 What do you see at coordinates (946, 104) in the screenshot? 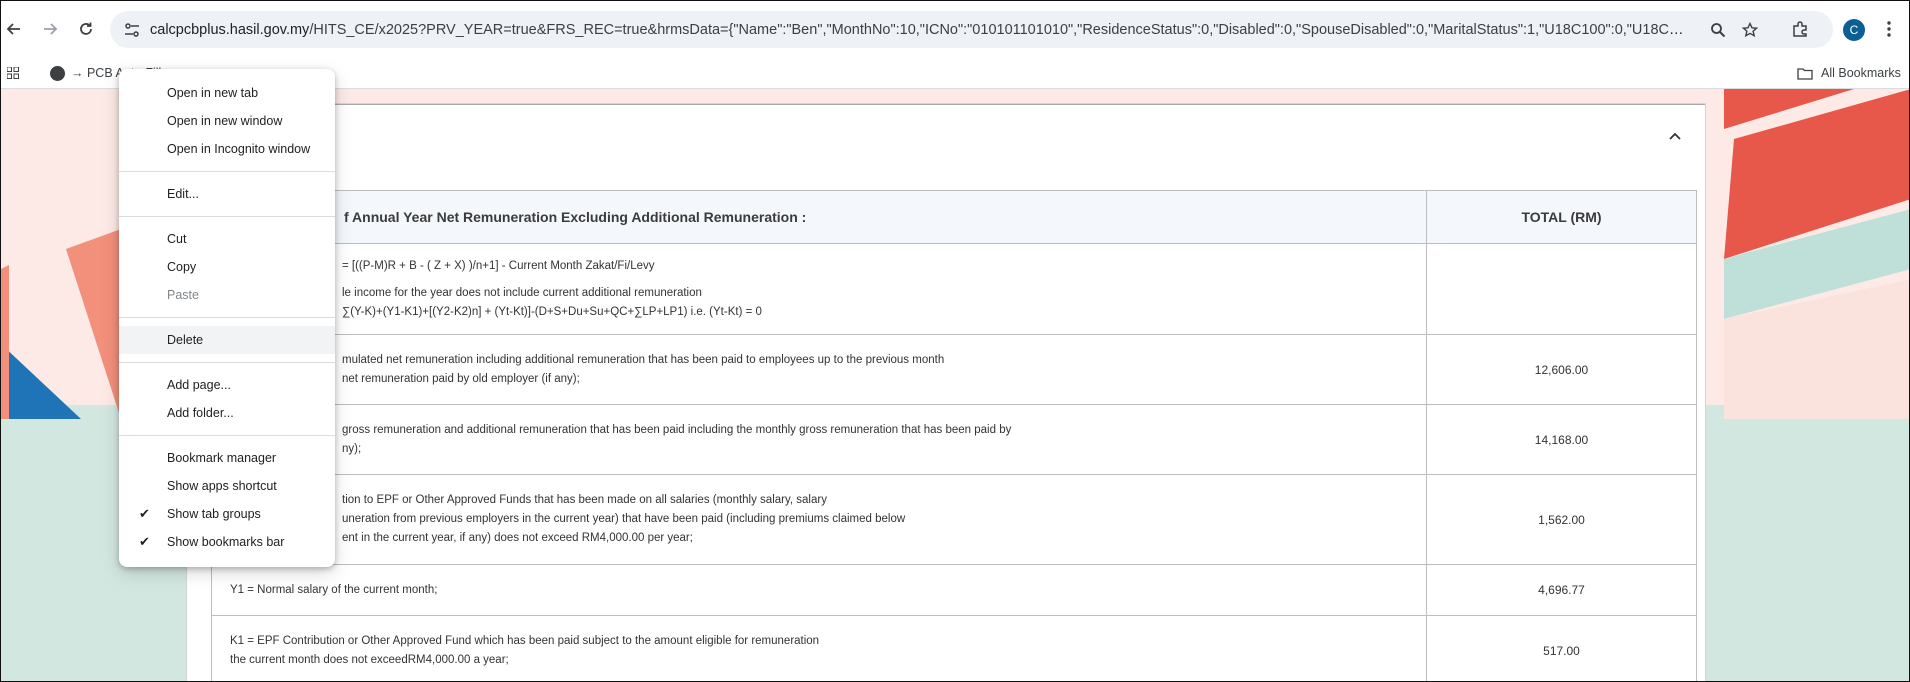
I see `card-top-border` at bounding box center [946, 104].